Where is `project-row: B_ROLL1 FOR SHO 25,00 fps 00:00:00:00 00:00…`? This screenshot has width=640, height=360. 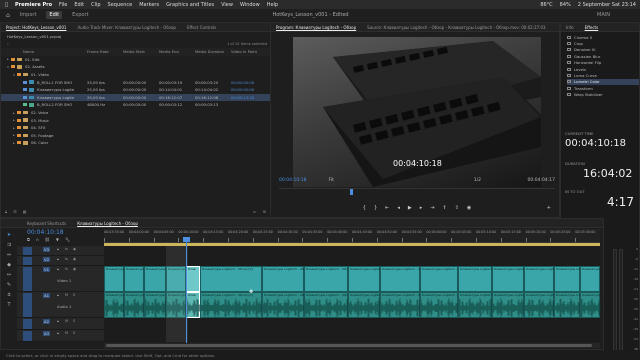
project-row: B_ROLL1 FOR SHO 25,00 fps 00:00:00:00 00:00… is located at coordinates (142, 82).